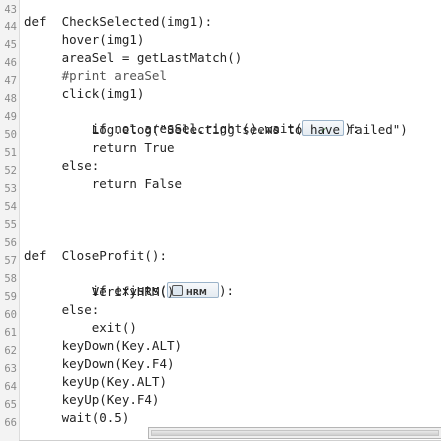 This screenshot has width=441, height=441. What do you see at coordinates (99, 148) in the screenshot?
I see `code-line: return True` at bounding box center [99, 148].